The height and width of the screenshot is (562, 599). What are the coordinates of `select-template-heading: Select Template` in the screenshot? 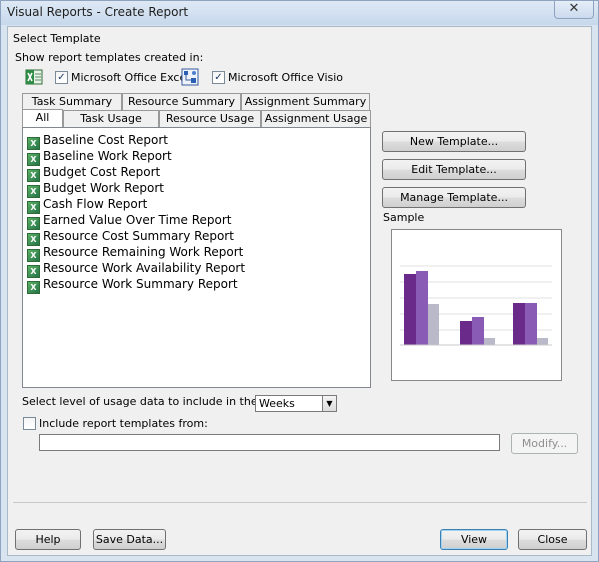 It's located at (57, 38).